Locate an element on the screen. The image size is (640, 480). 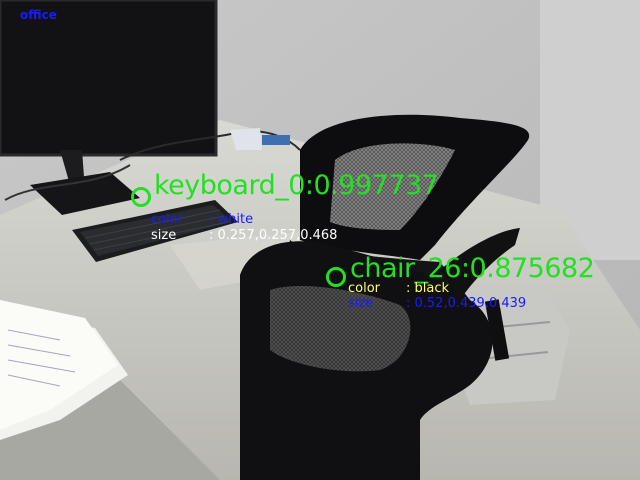
attr-value: : 0.52,0.439,0.439 is located at coordinates (466, 303).